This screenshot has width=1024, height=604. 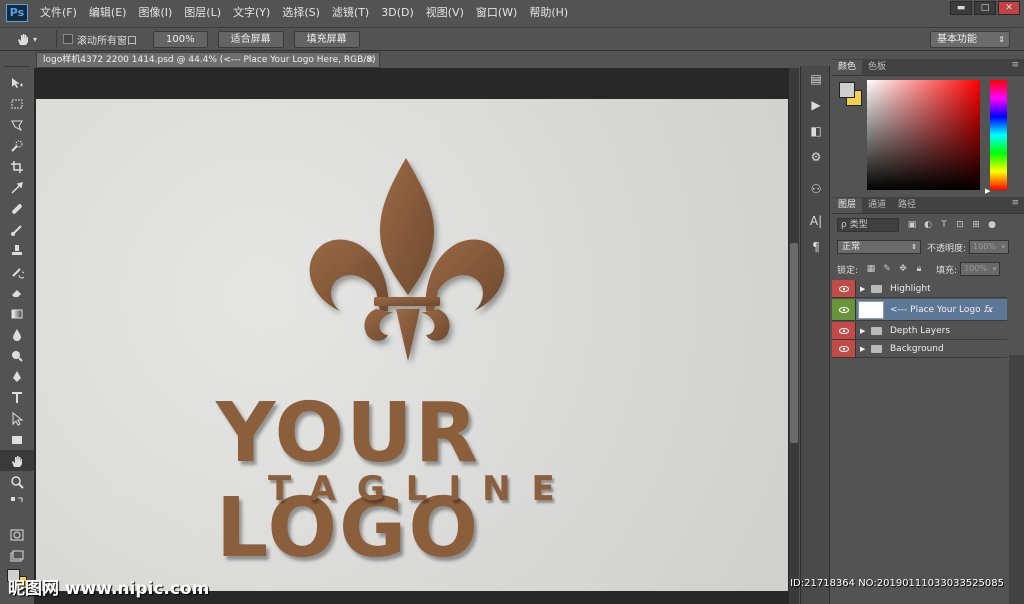 I want to click on adjustment-filter-icon: ◐, so click(x=928, y=225).